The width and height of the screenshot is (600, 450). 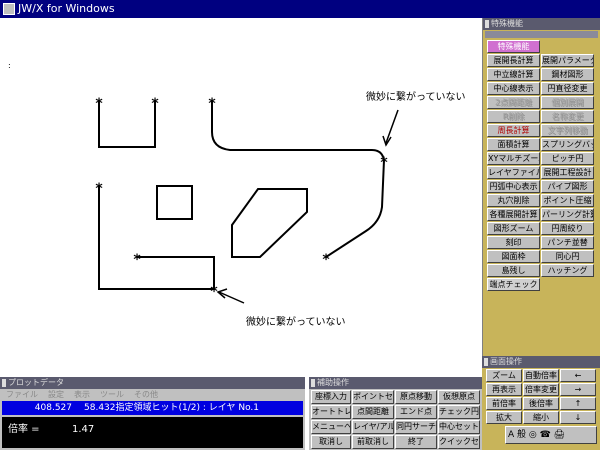 What do you see at coordinates (513, 60) in the screenshot?
I see `special-button: 展開長計算` at bounding box center [513, 60].